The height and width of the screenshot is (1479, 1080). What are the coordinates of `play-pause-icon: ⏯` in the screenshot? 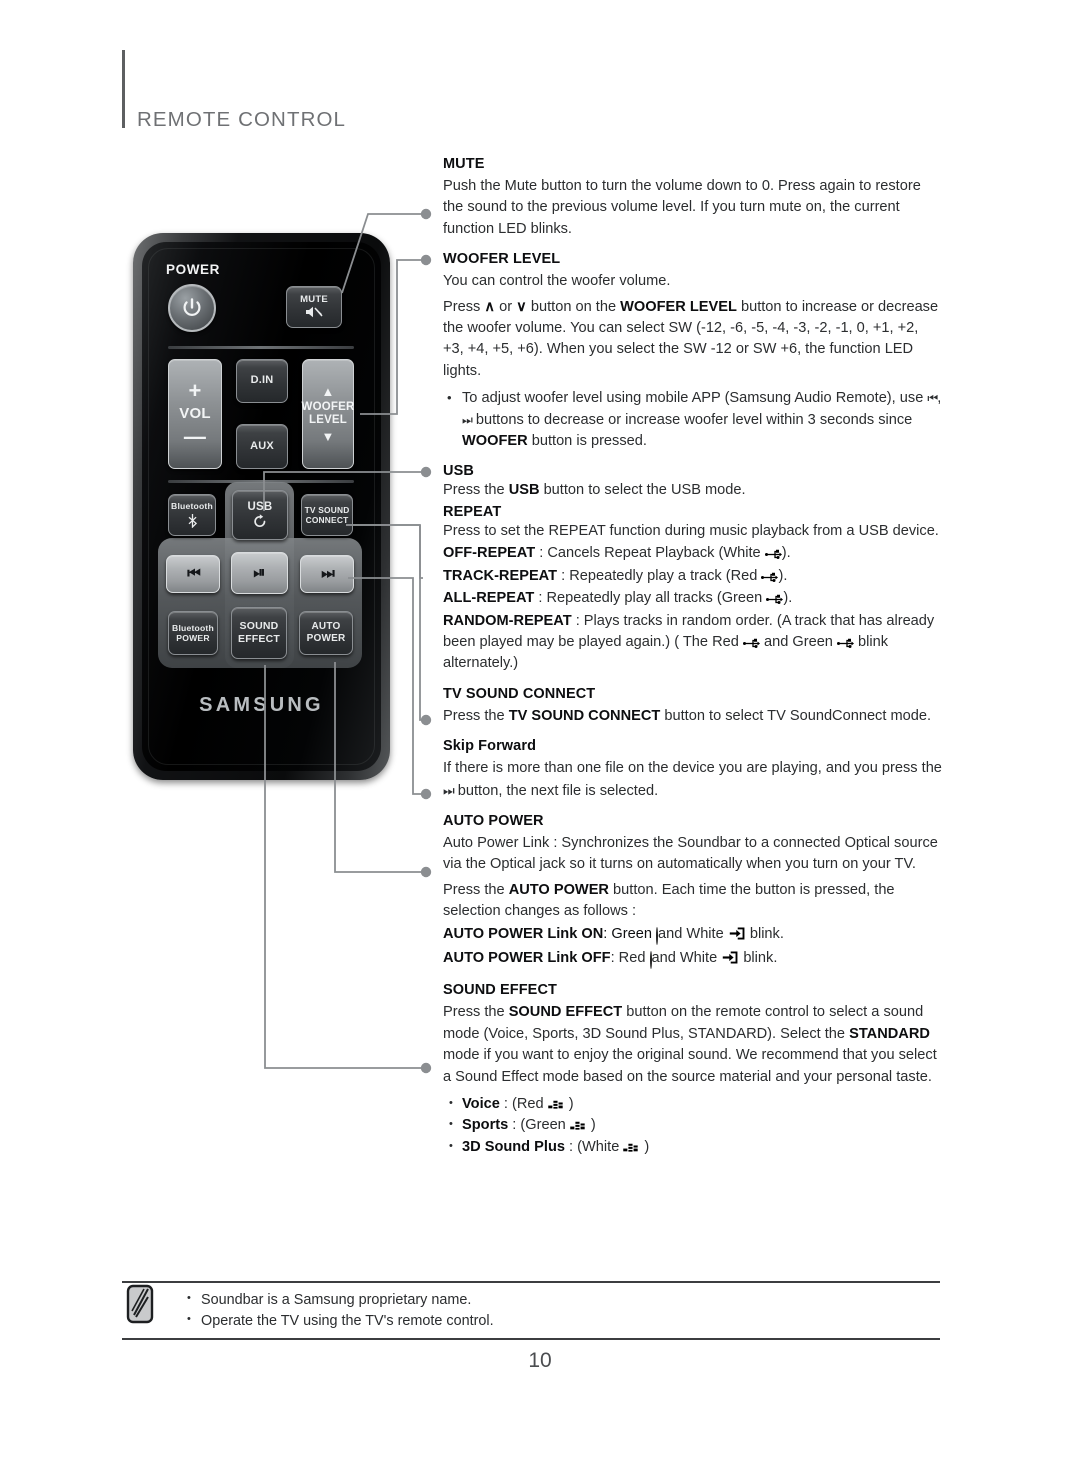 It's located at (259, 573).